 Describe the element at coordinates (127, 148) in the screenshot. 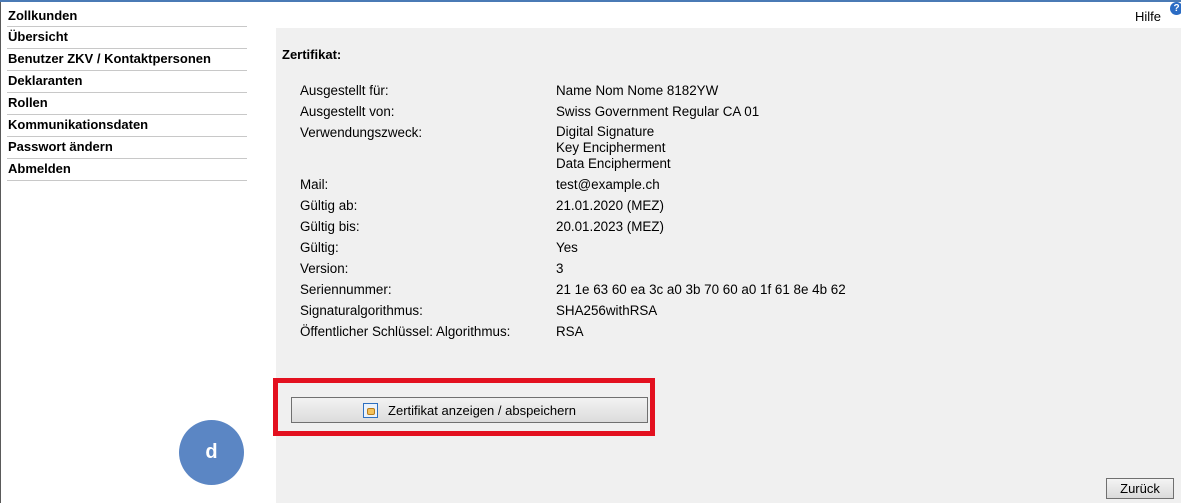

I see `sidebar-item-passwort: Passwort ändern` at that location.